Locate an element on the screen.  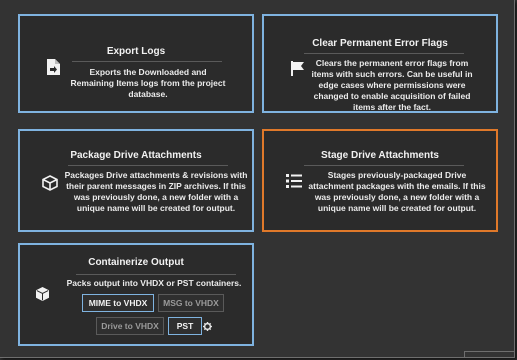
drive-to-vhdx-button: Drive to VHDX is located at coordinates (130, 326).